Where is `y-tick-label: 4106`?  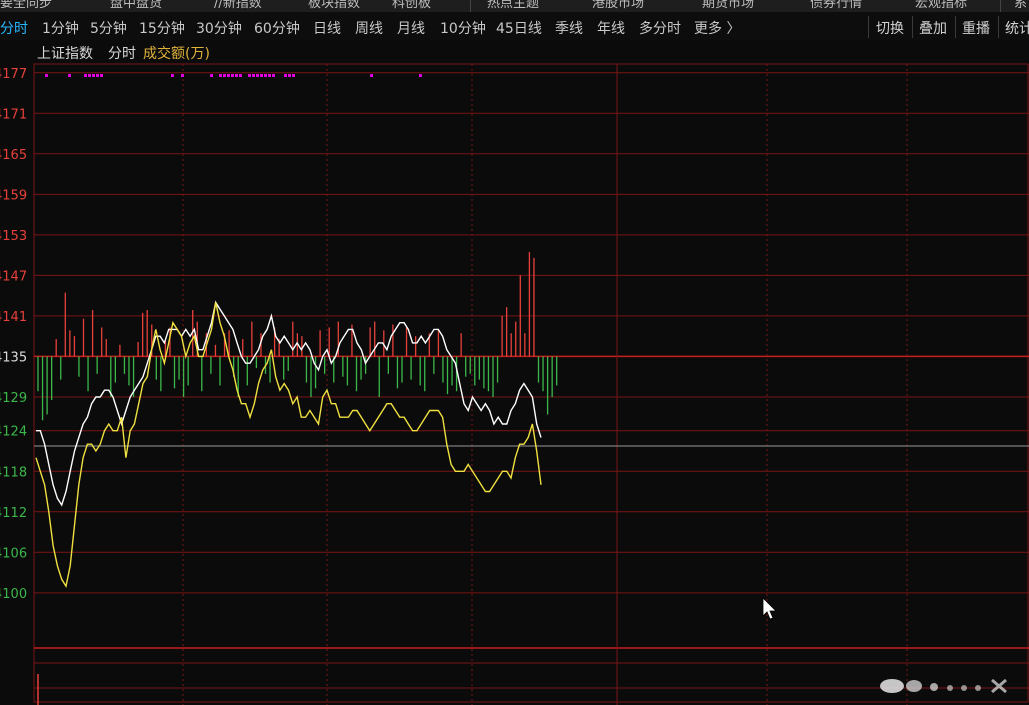
y-tick-label: 4106 is located at coordinates (13, 553).